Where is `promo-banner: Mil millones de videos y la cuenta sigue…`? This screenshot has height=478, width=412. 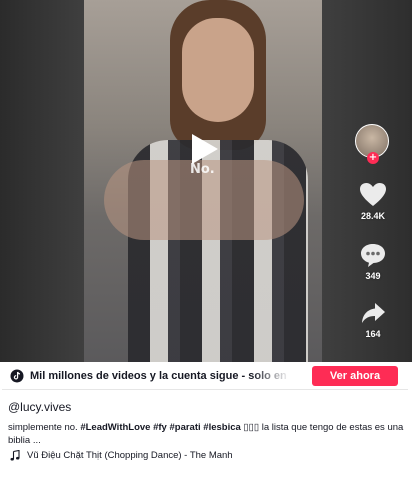 promo-banner: Mil millones de videos y la cuenta sigue… is located at coordinates (205, 376).